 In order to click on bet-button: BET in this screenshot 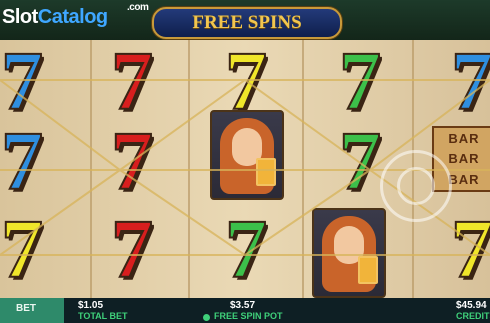, I will do `click(32, 310)`.